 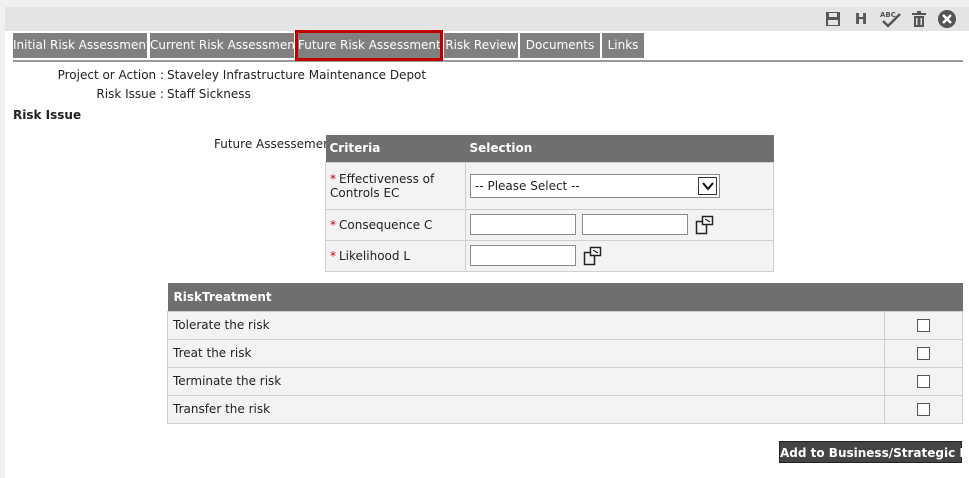 I want to click on treatment-label: Terminate the risk, so click(x=526, y=381).